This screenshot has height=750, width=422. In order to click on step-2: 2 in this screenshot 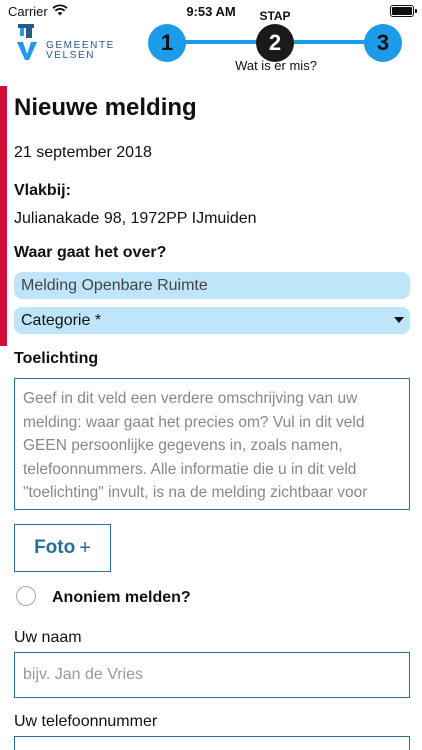, I will do `click(275, 43)`.